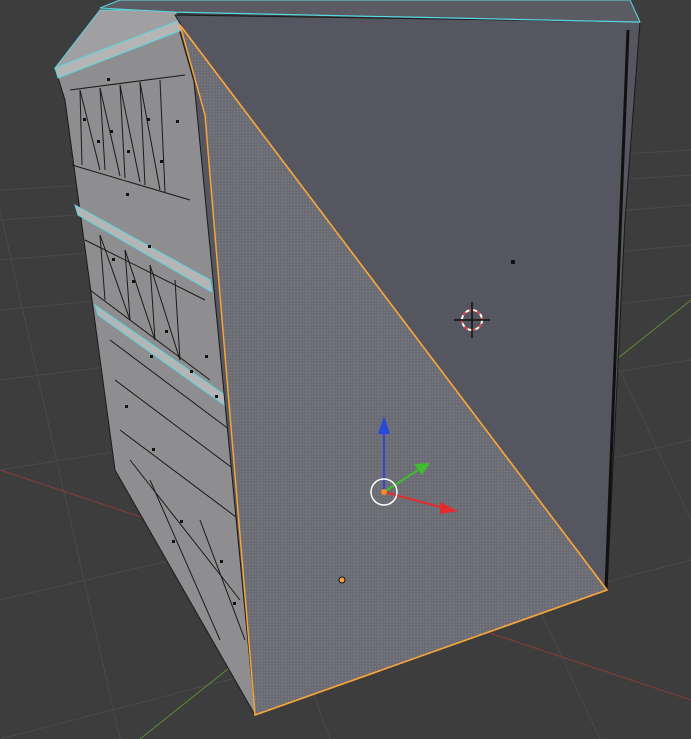 The width and height of the screenshot is (691, 739). What do you see at coordinates (384, 492) in the screenshot?
I see `object-origin-icon` at bounding box center [384, 492].